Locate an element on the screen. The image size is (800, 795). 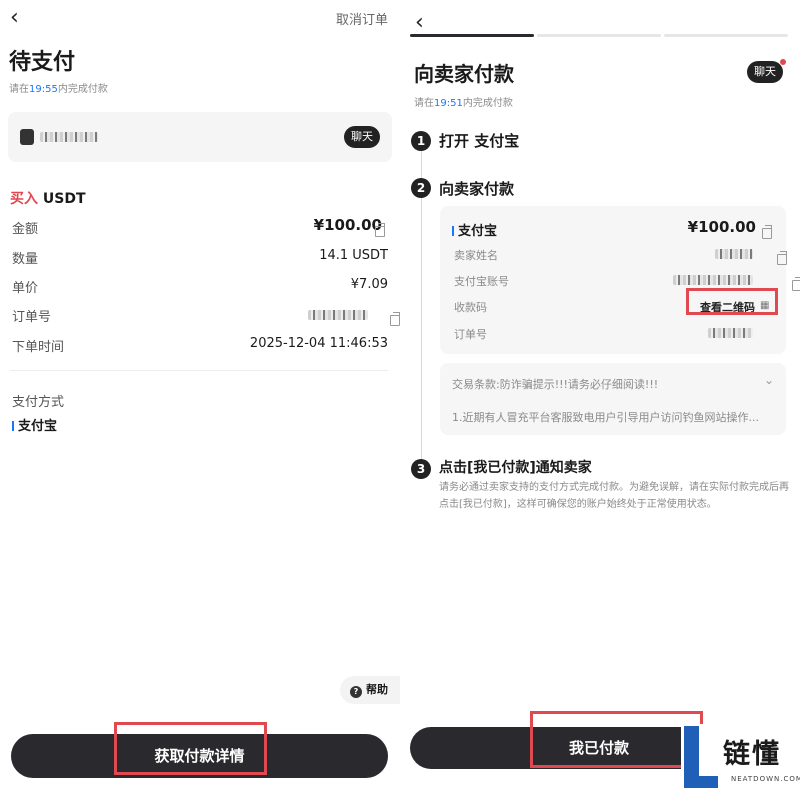
seller-avatar is located at coordinates (27, 137).